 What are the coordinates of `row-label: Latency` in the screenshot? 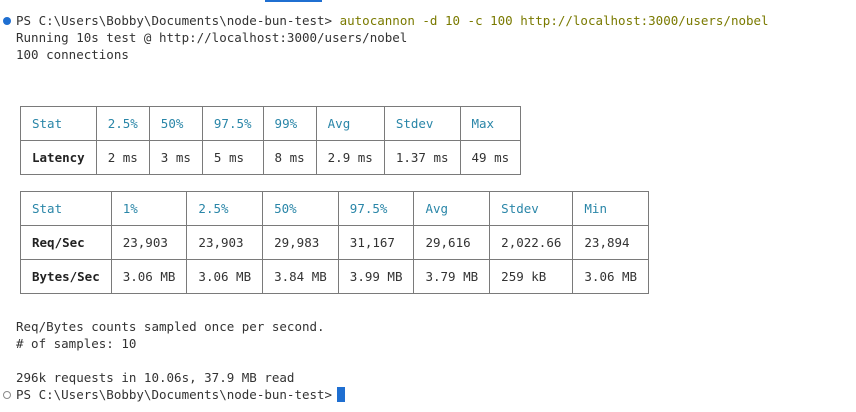 It's located at (58, 157).